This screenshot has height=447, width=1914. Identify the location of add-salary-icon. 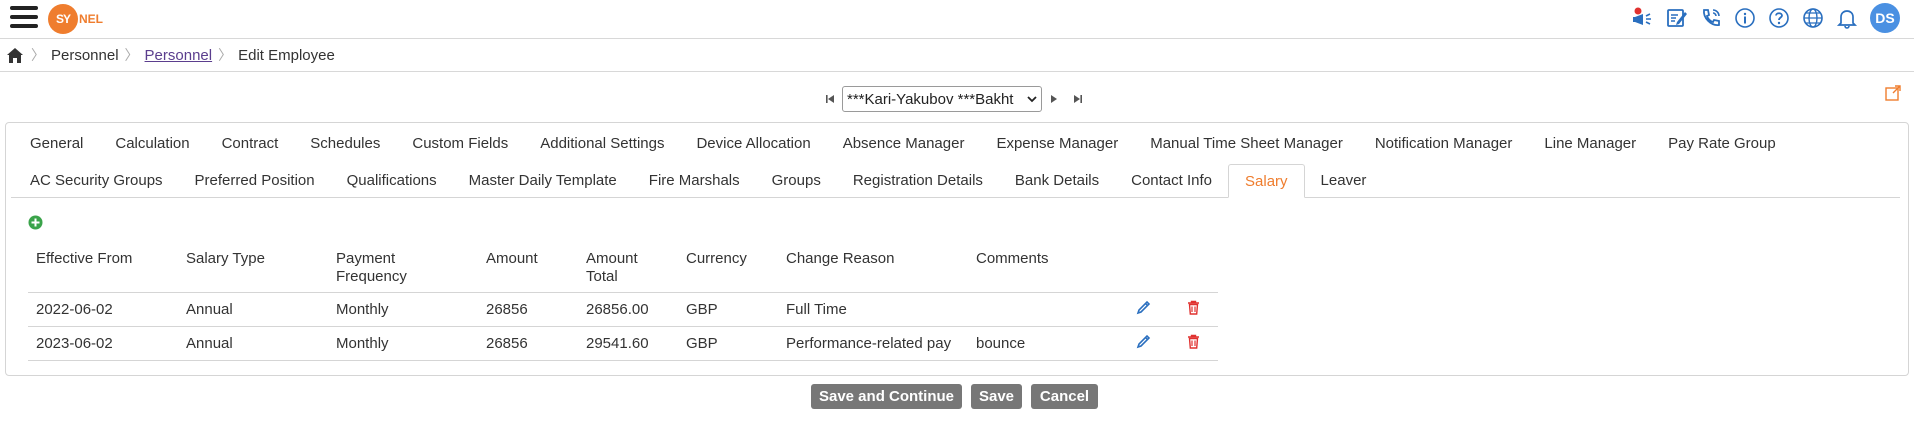
(36, 223).